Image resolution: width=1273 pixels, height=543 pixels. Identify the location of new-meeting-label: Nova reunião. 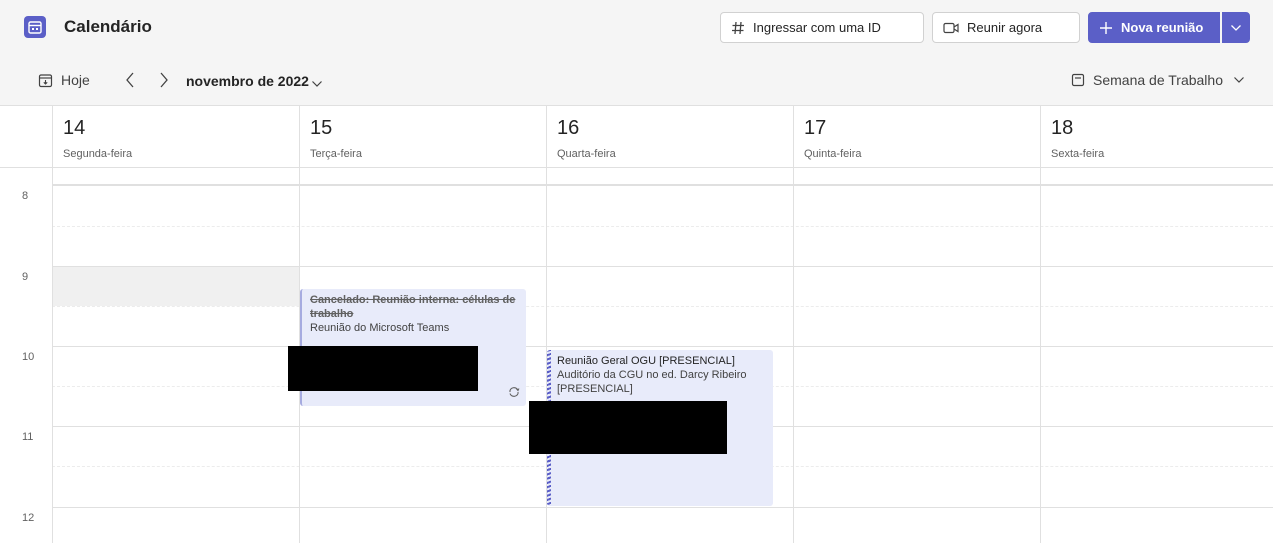
(1162, 27).